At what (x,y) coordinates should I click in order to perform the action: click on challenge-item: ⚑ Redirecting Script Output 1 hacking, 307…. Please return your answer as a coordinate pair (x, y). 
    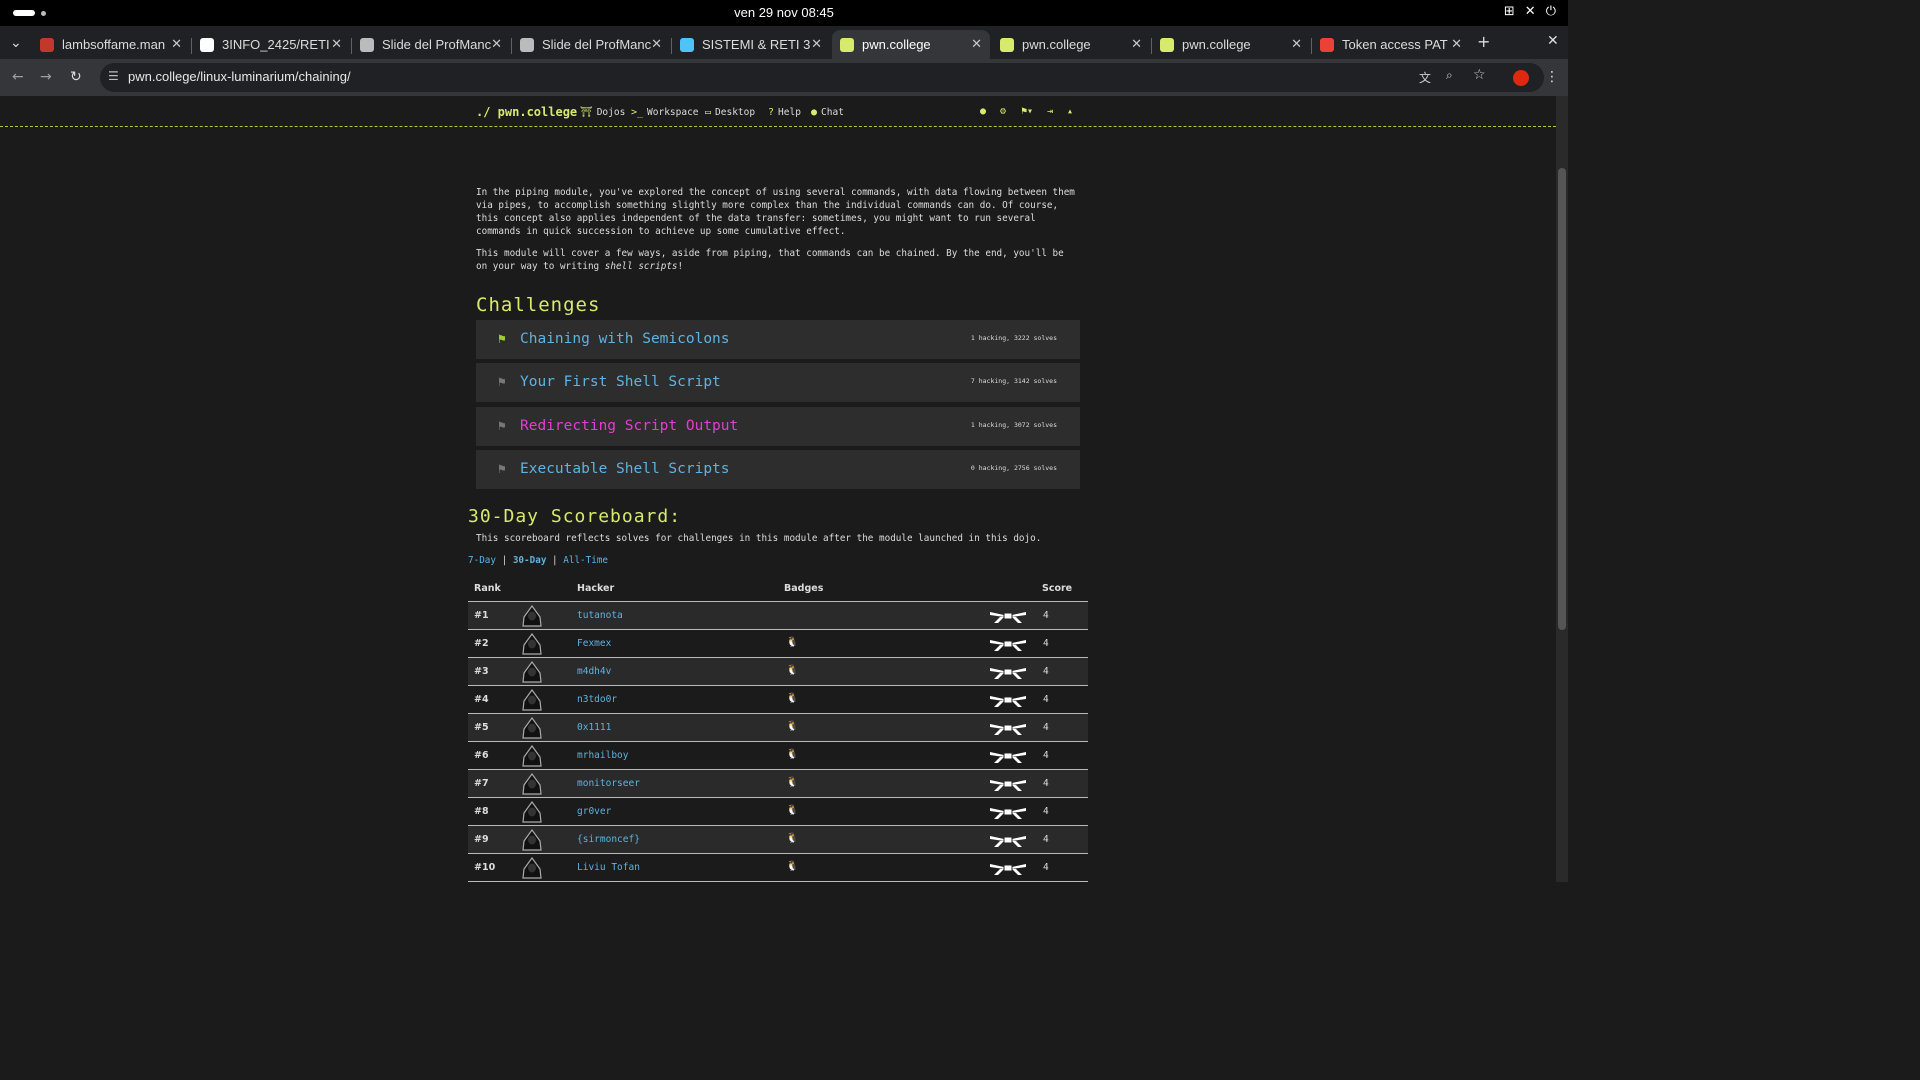
    Looking at the image, I should click on (778, 426).